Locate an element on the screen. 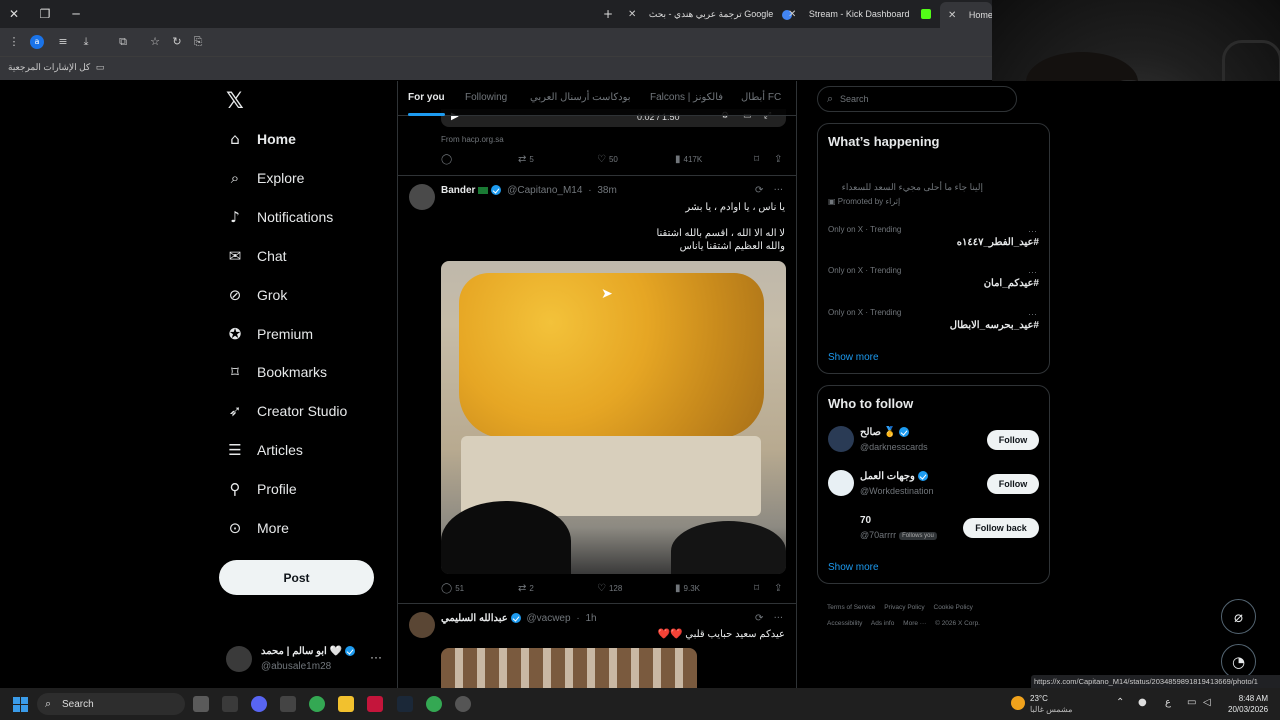  post-button: Post is located at coordinates (296, 577).